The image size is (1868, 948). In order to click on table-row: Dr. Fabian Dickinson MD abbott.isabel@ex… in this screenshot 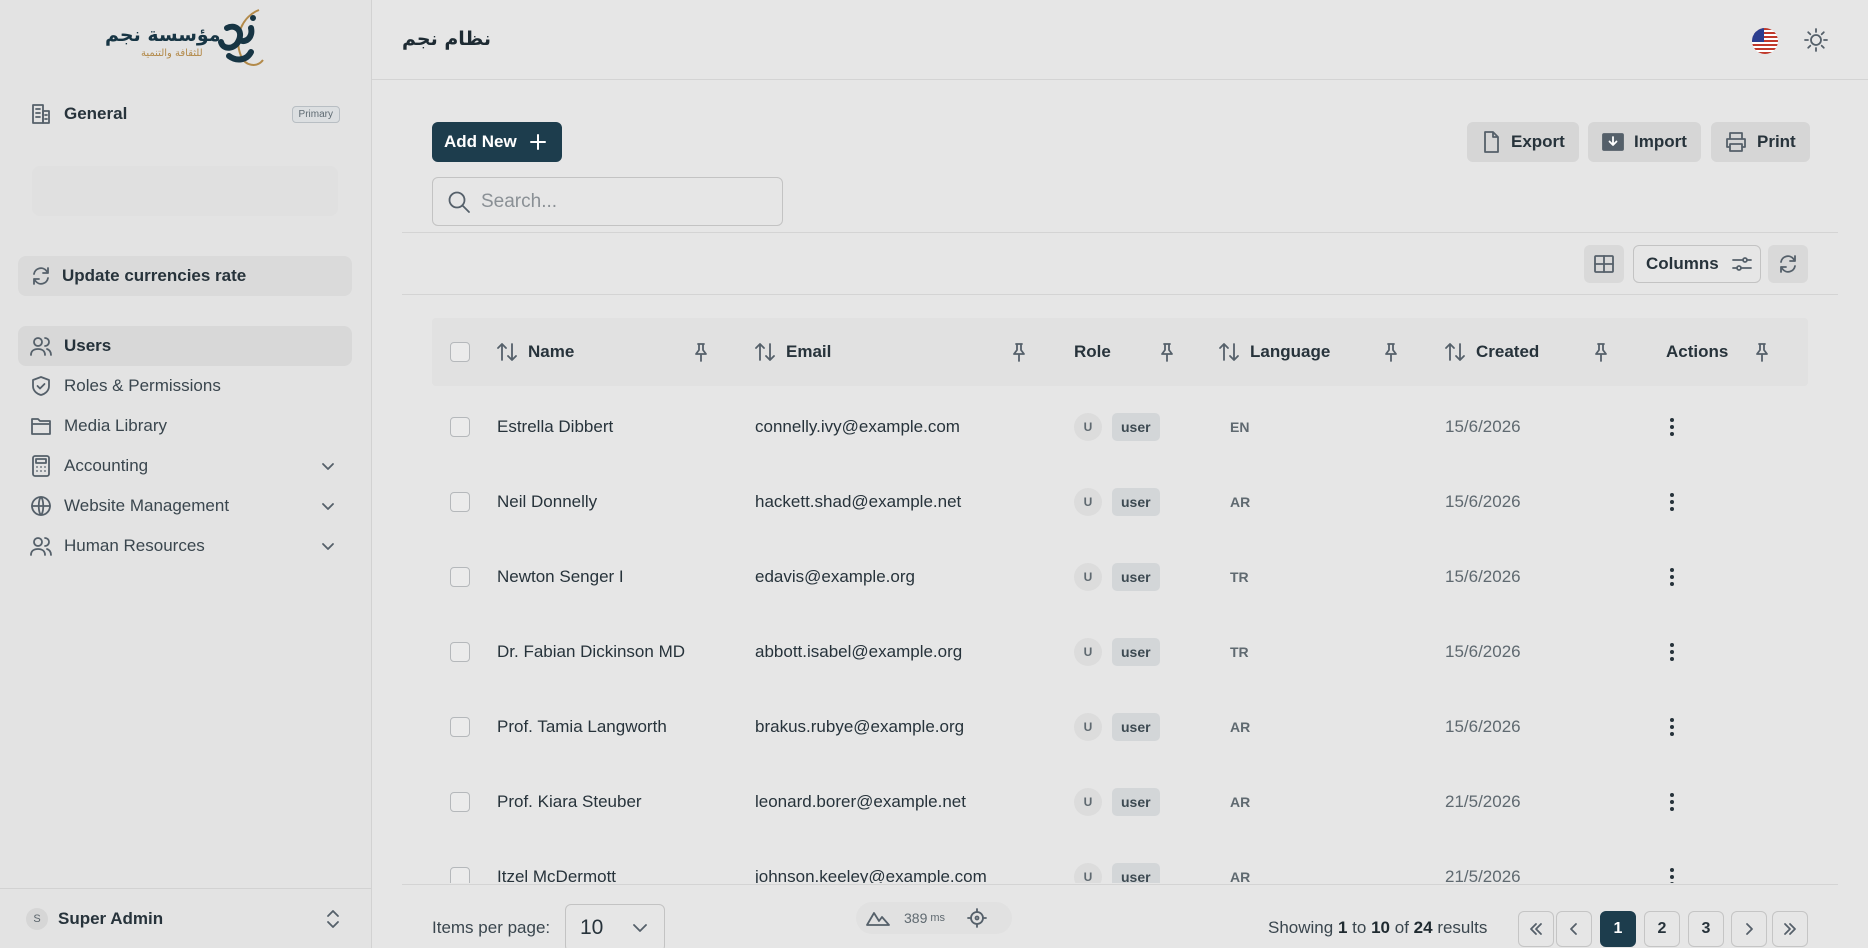, I will do `click(1120, 651)`.